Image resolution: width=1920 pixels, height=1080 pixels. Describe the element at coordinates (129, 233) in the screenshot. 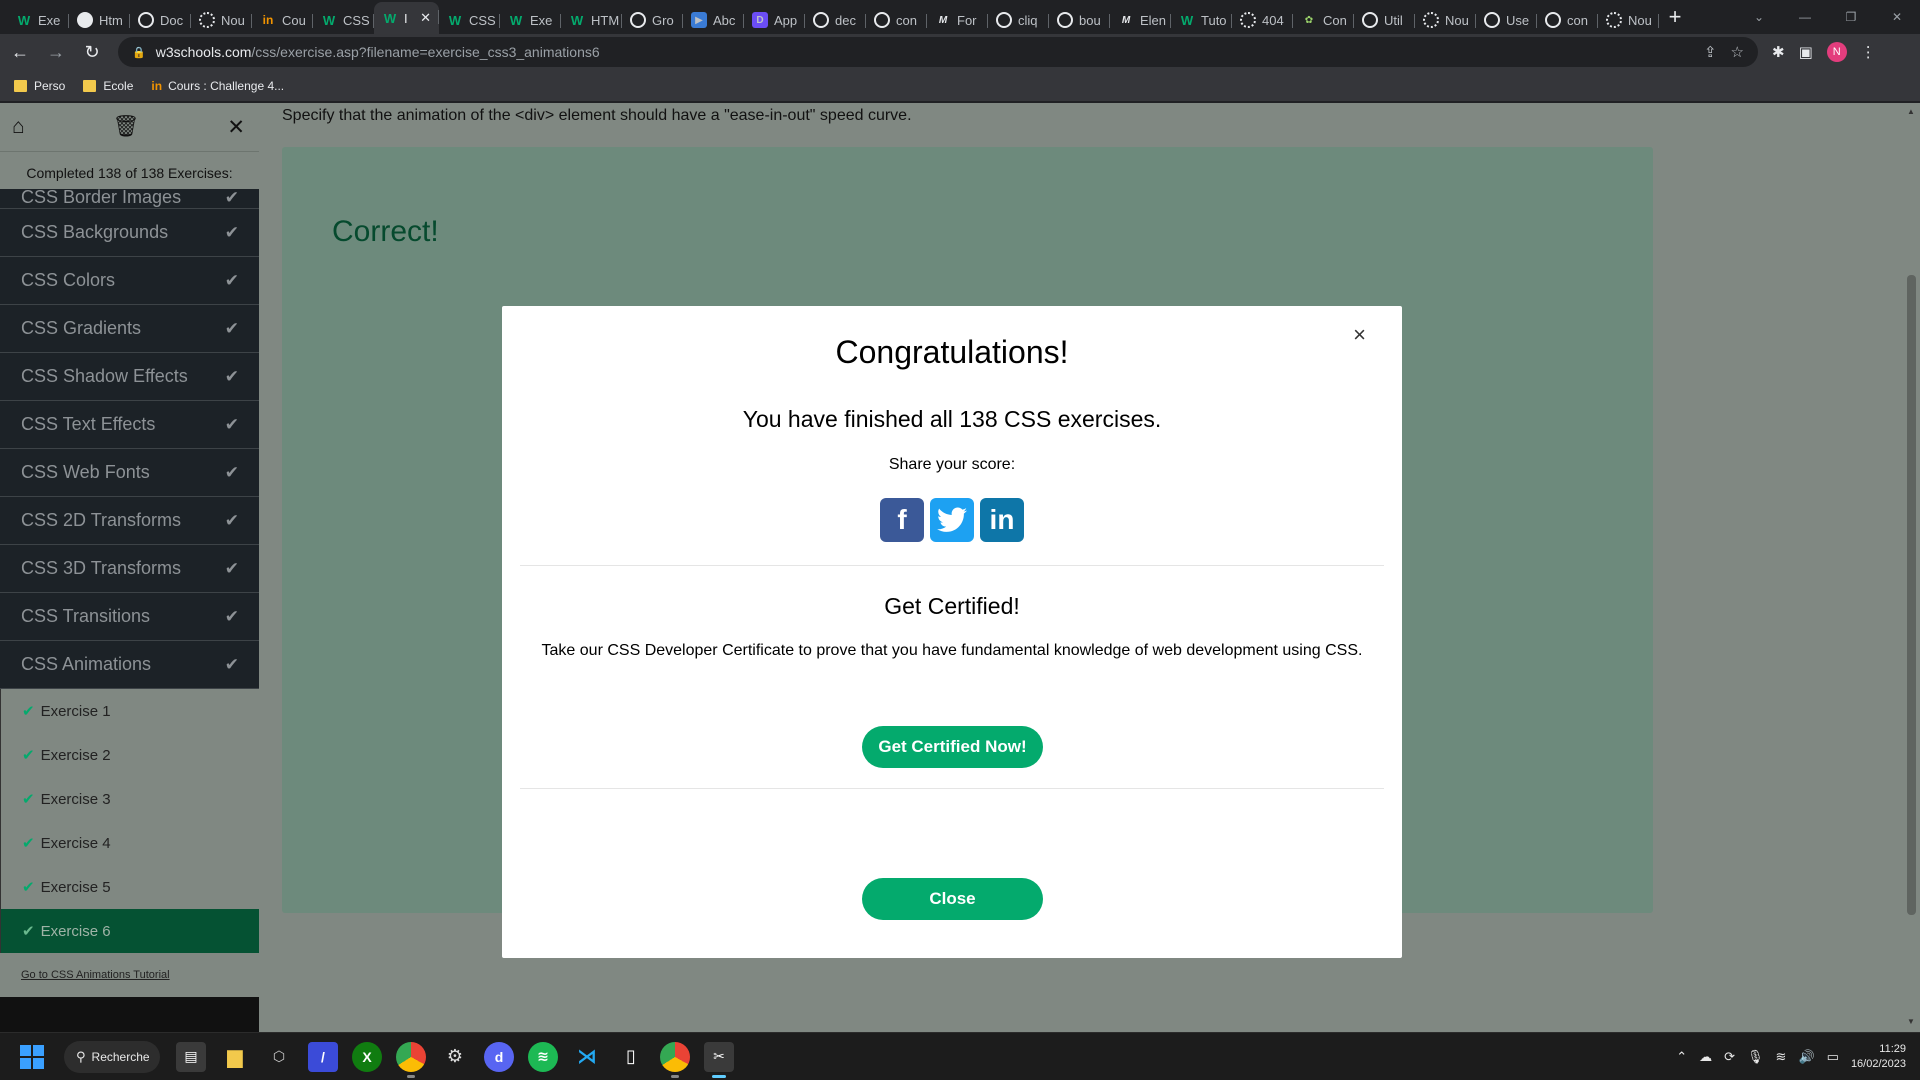

I see `sidebar-category: CSS Backgrounds ✔` at that location.